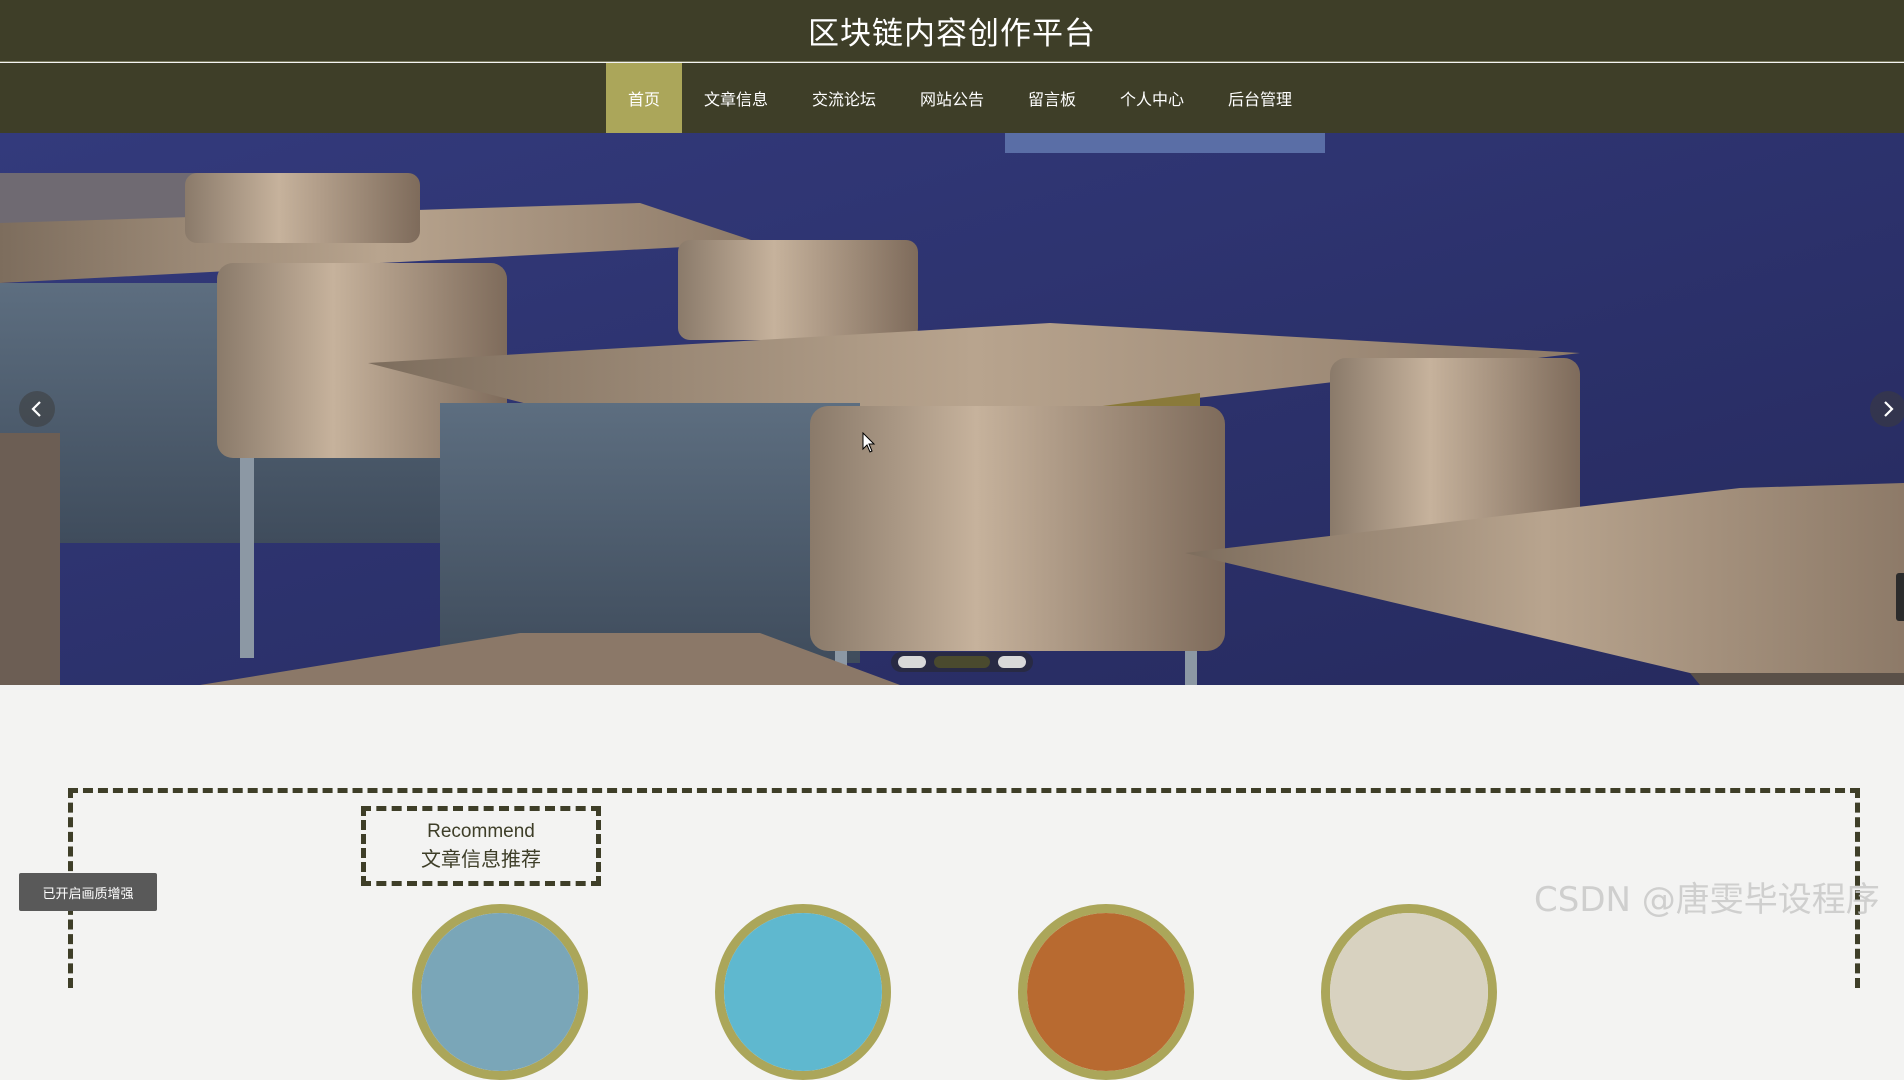 The image size is (1904, 1080). I want to click on recommend-title: Recommend 文章信息推荐, so click(481, 846).